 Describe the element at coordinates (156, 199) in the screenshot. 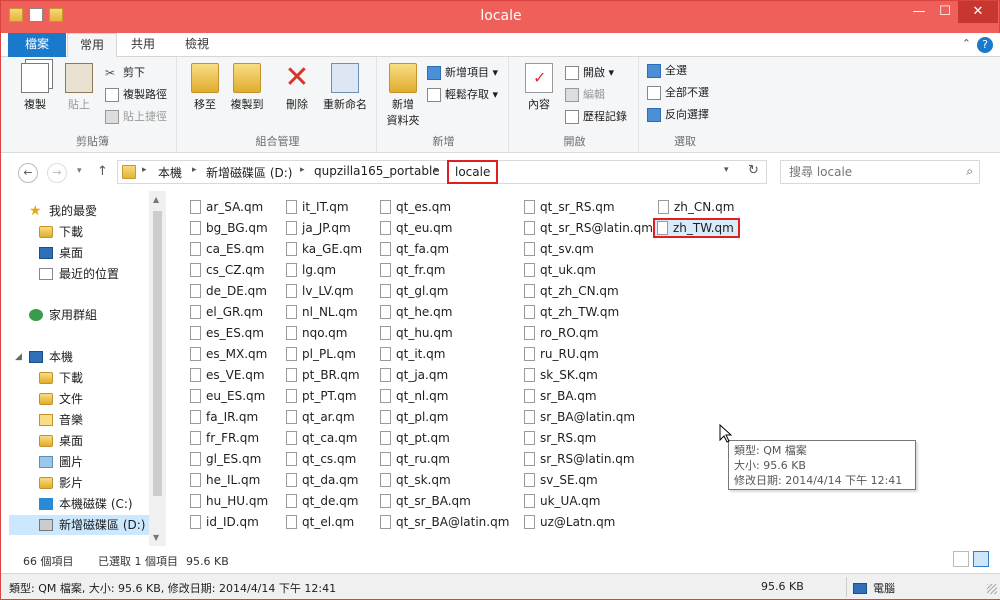

I see `scroll-up-icon: ▲` at that location.